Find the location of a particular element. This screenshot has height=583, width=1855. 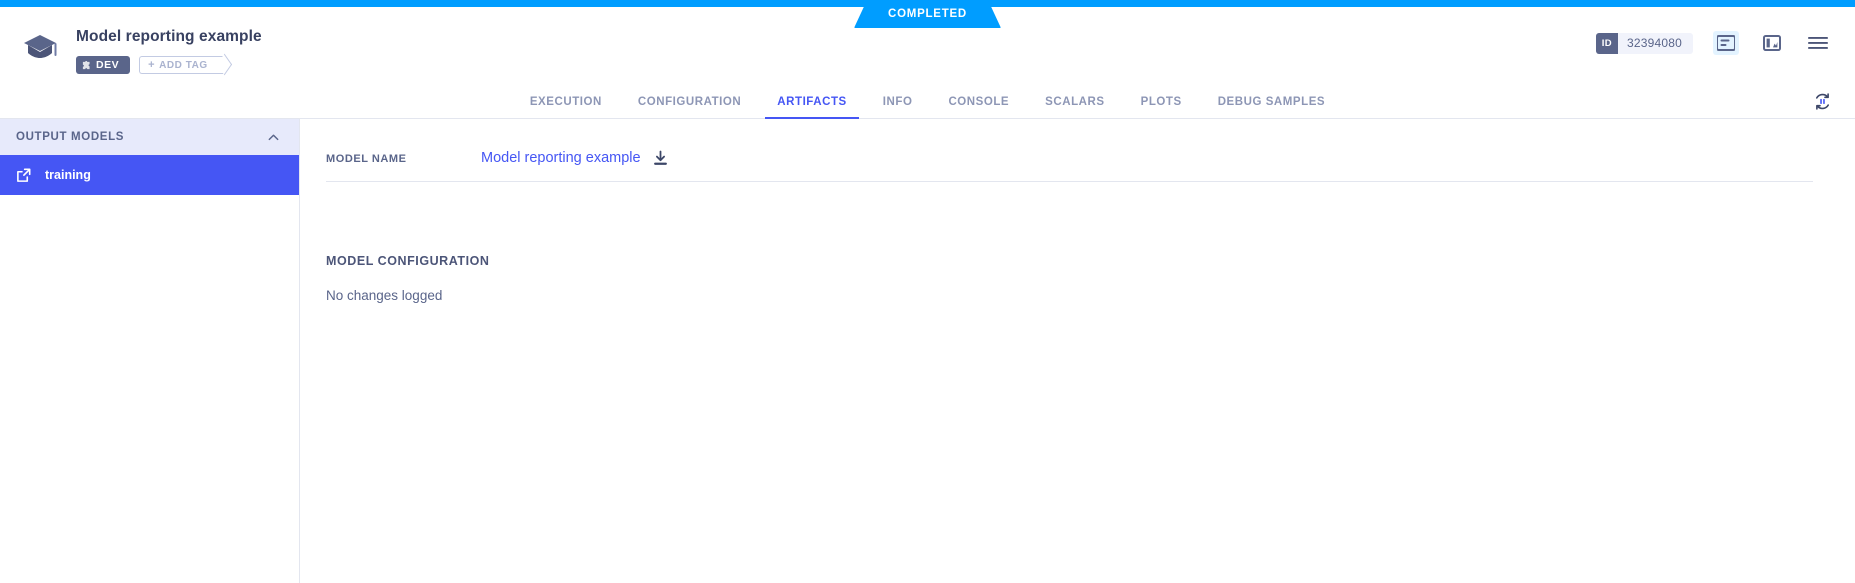

details-panel-icon is located at coordinates (1726, 43).